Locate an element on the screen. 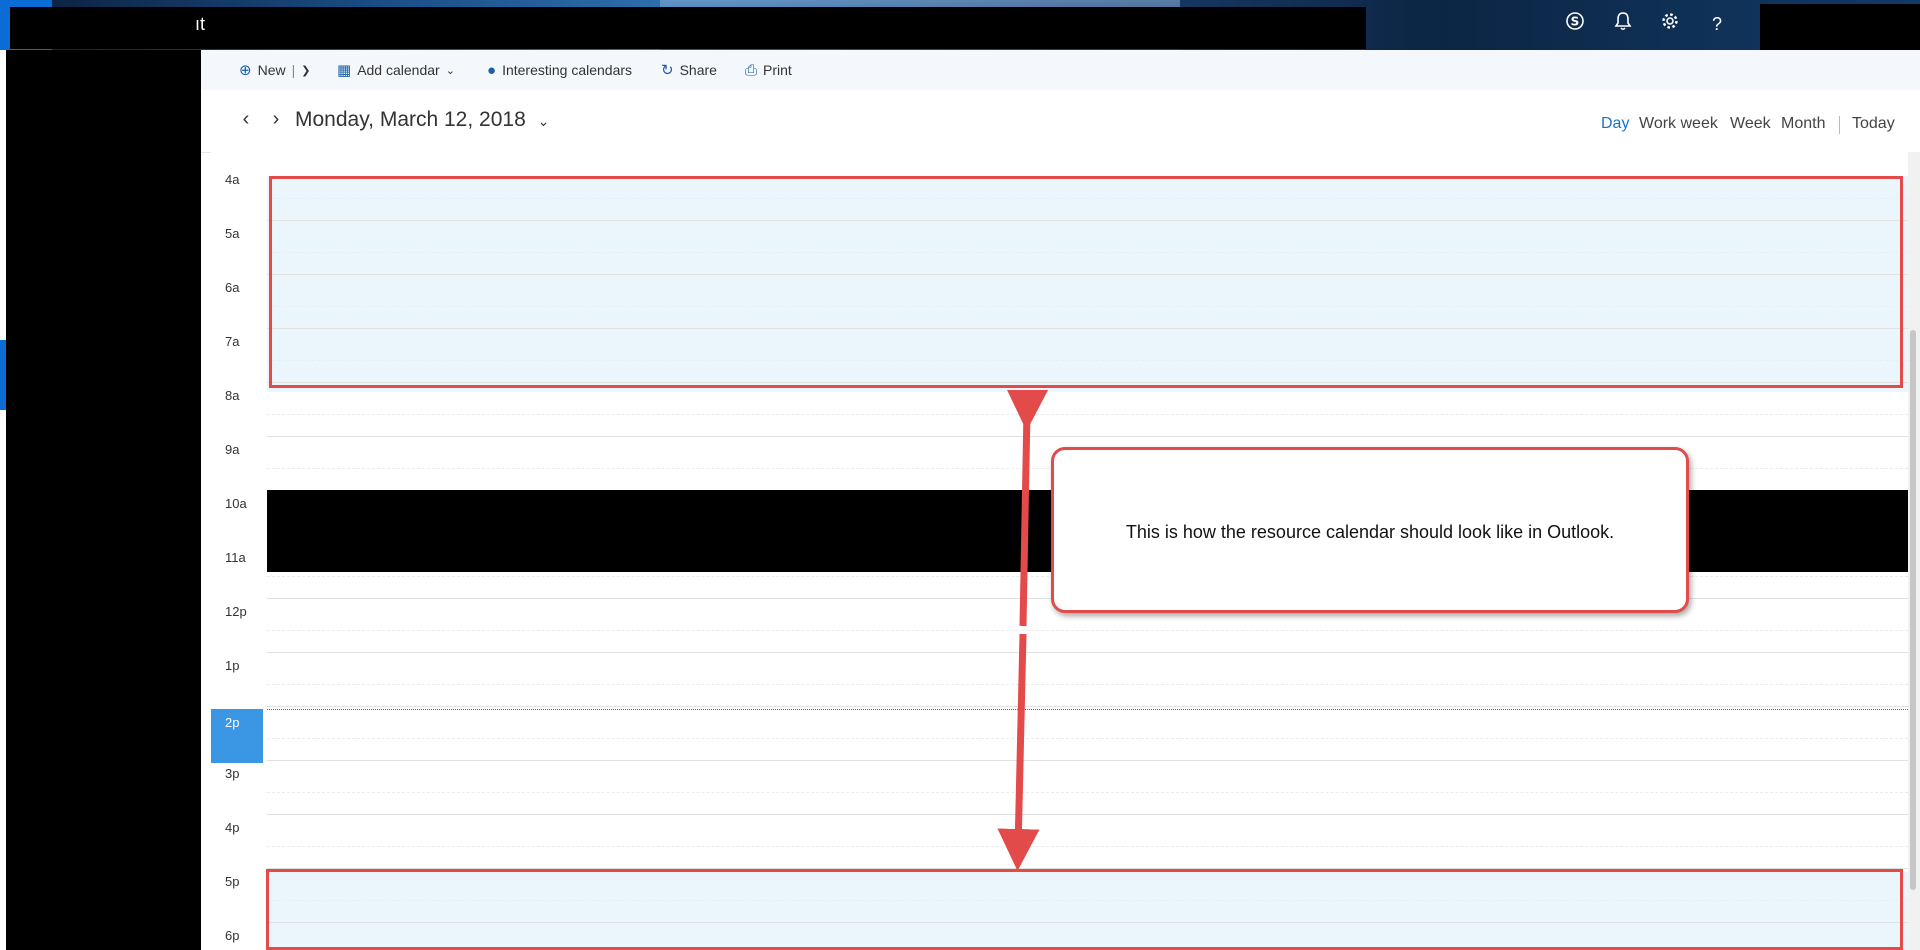 This screenshot has width=1920, height=950. selection-indicator is located at coordinates (3, 375).